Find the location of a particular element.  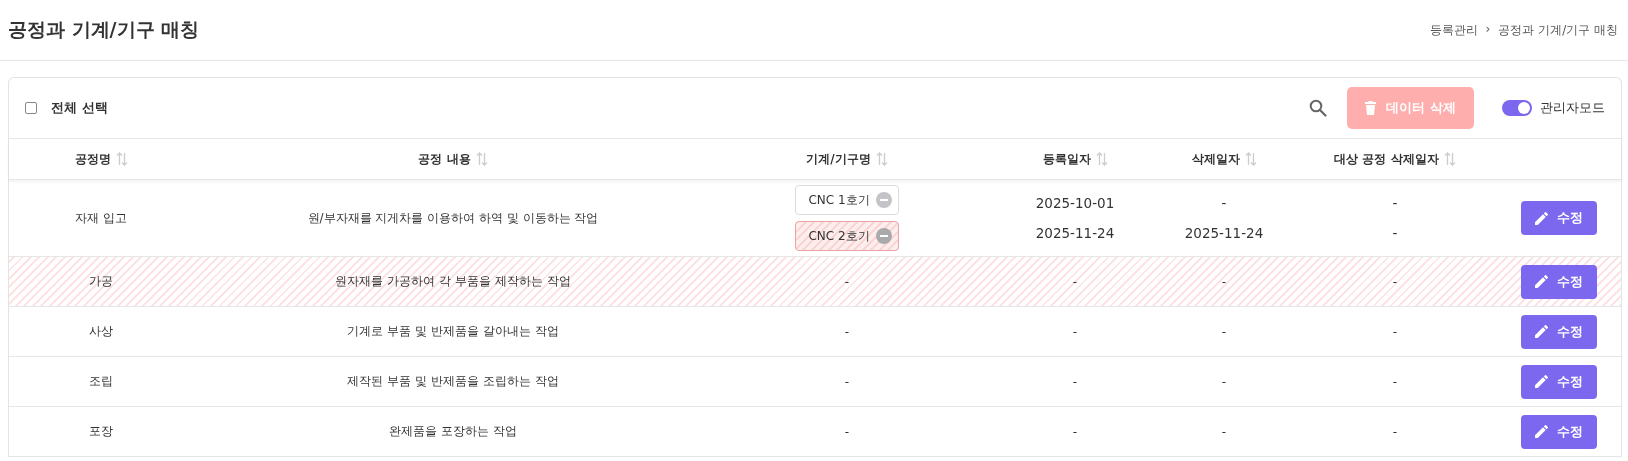

process-name: 사상 is located at coordinates (101, 331).